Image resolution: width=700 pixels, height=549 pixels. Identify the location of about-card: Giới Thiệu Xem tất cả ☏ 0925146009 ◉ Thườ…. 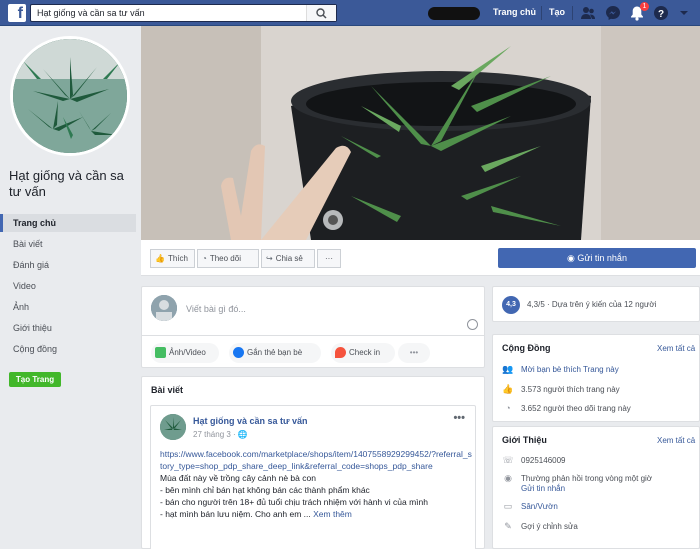
(596, 487).